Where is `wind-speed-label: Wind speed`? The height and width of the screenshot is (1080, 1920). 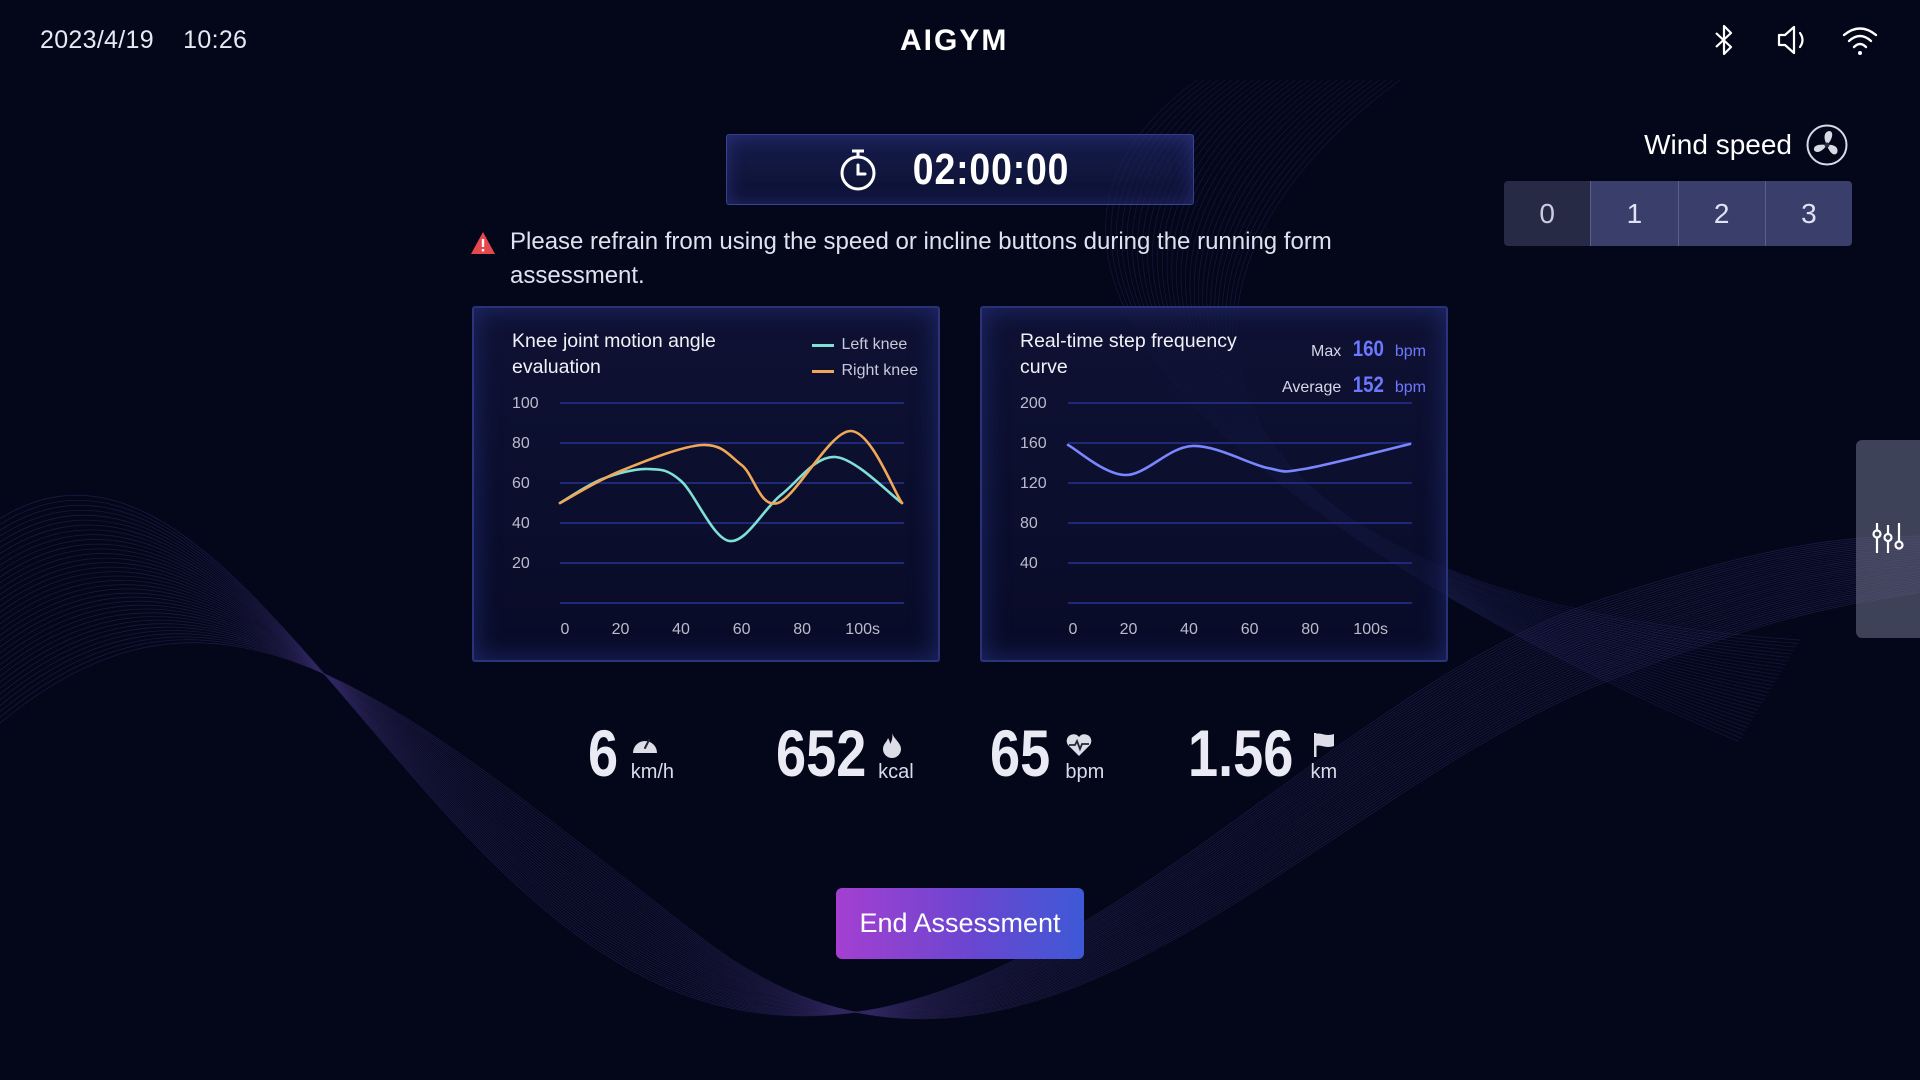
wind-speed-label: Wind speed is located at coordinates (1718, 144).